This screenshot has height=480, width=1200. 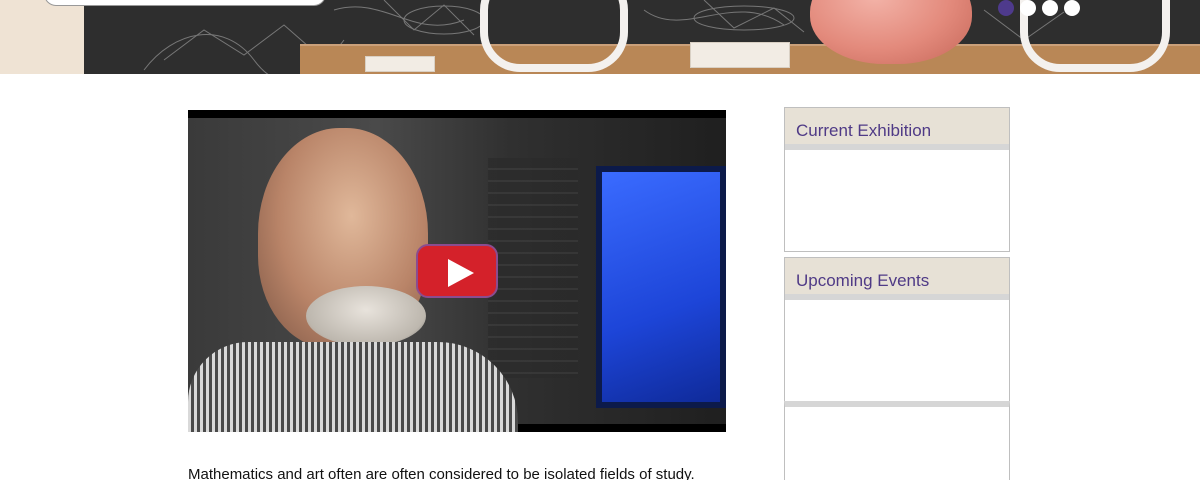 What do you see at coordinates (366, 316) in the screenshot?
I see `thumbnail-beard` at bounding box center [366, 316].